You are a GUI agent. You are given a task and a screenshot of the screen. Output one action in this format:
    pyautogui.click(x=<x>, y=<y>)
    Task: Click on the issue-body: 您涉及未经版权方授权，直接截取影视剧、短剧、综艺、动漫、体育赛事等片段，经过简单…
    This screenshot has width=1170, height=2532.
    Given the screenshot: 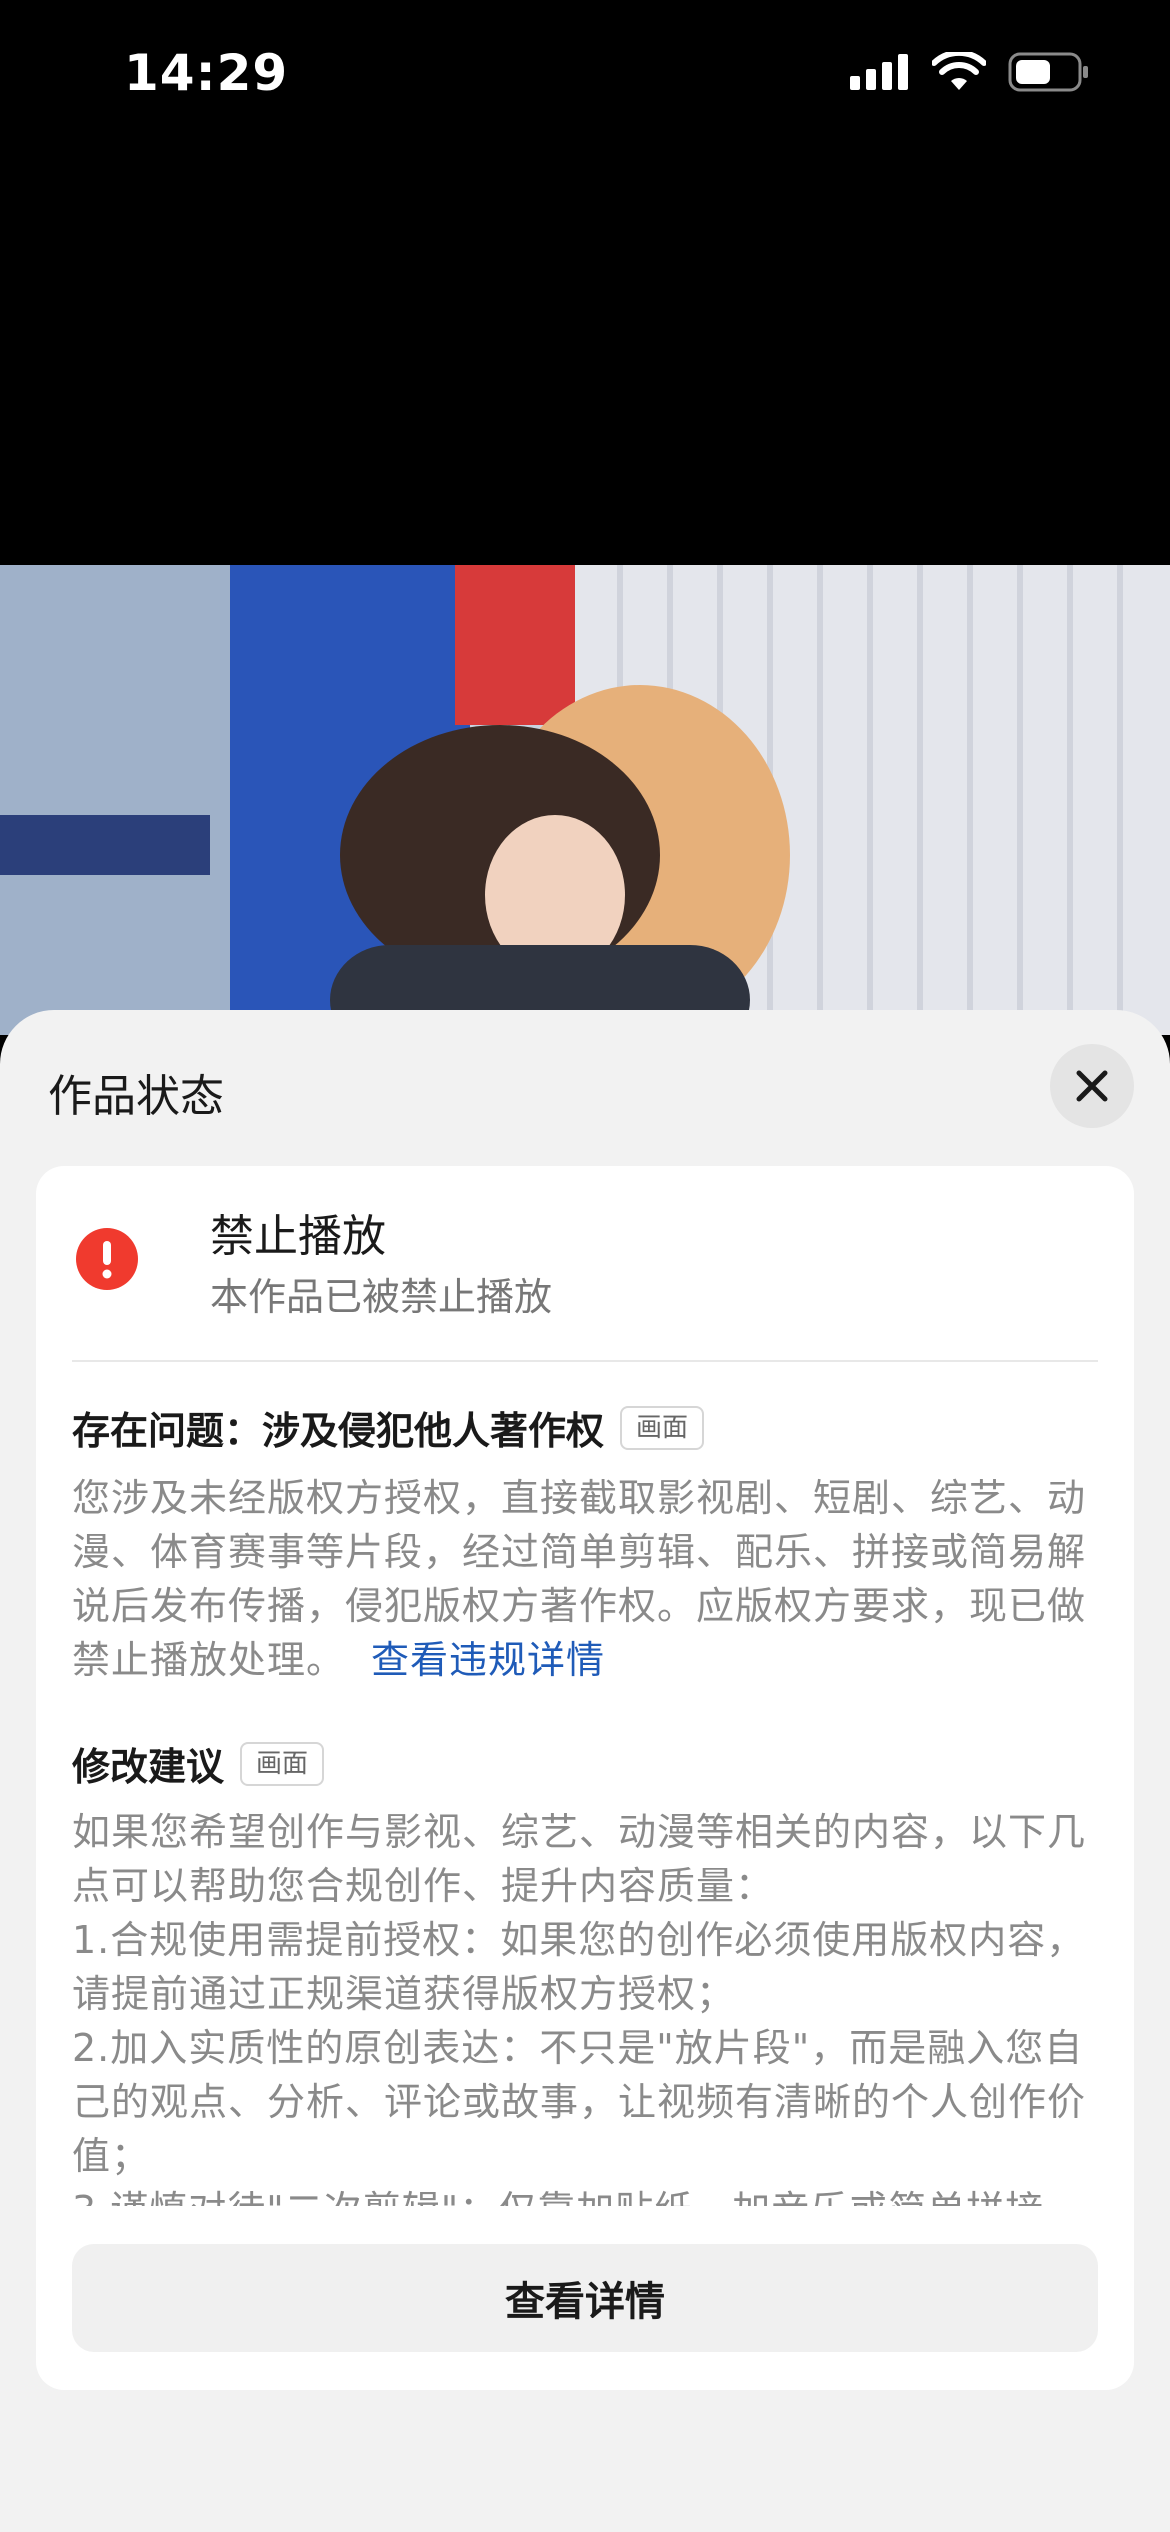 What is the action you would take?
    pyautogui.click(x=585, y=1579)
    